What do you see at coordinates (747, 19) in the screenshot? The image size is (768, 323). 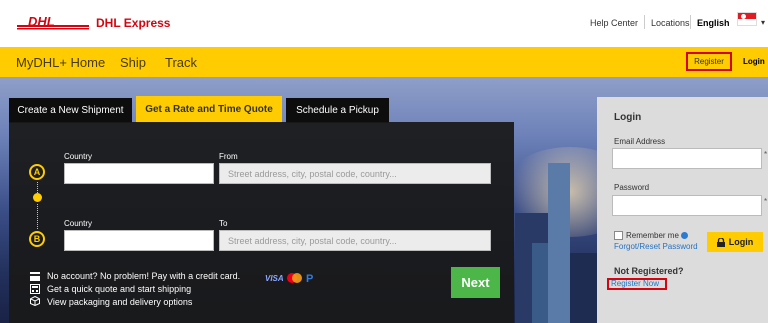 I see `singapore-flag-icon` at bounding box center [747, 19].